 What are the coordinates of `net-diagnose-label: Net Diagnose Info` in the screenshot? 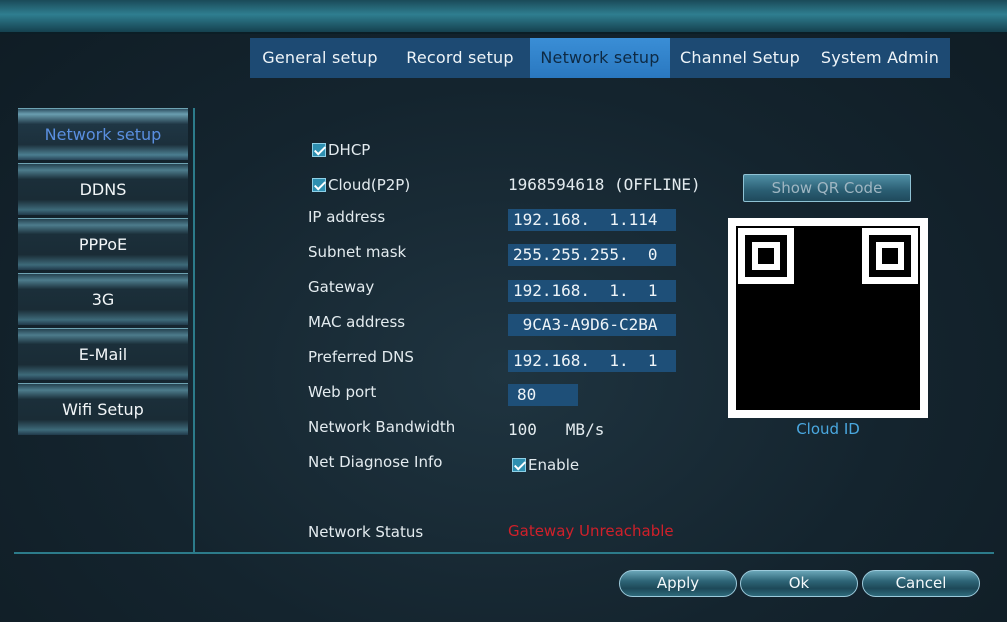 It's located at (375, 462).